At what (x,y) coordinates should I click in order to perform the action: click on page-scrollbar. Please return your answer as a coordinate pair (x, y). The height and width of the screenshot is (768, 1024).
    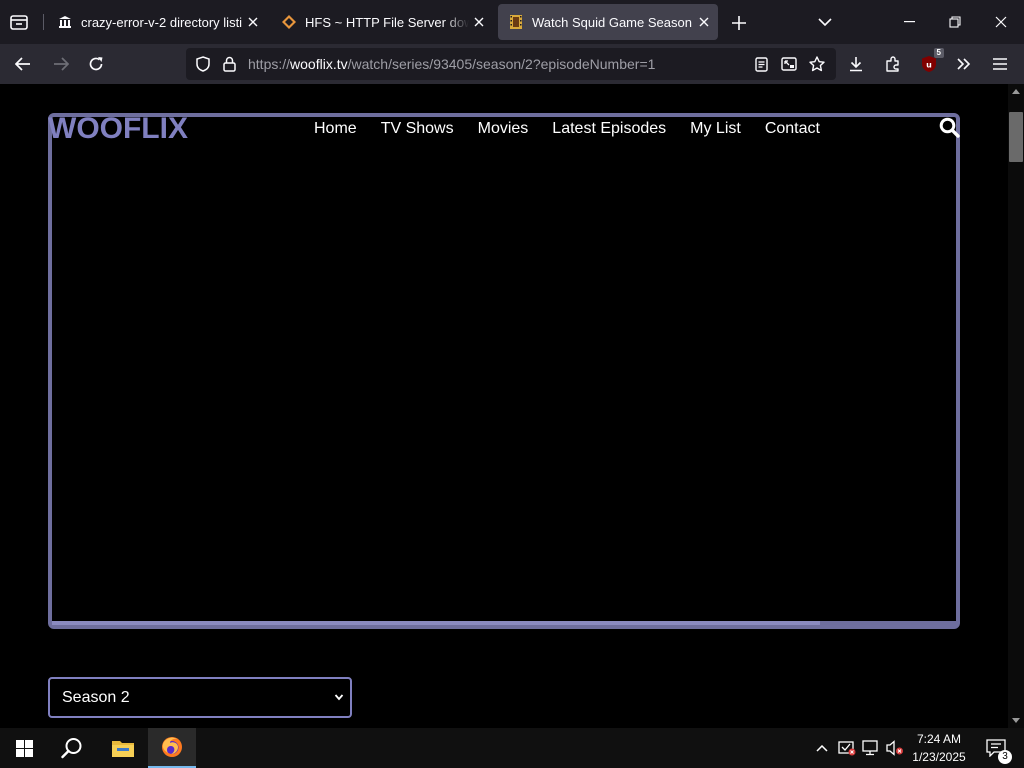
    Looking at the image, I should click on (1016, 406).